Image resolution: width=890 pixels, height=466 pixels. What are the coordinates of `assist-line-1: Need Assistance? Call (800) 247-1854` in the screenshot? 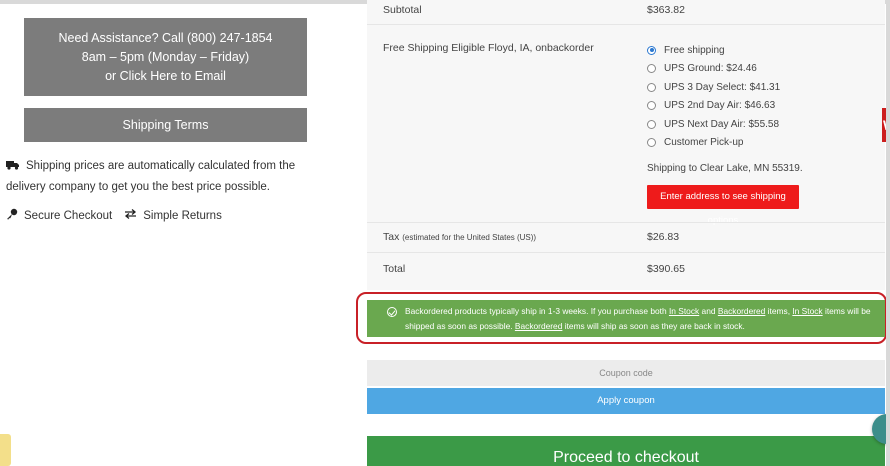 It's located at (165, 38).